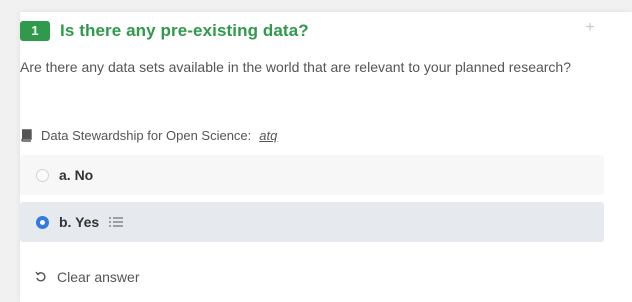 This screenshot has height=302, width=632. I want to click on question-header: 1 Is there any pre-existing data?, so click(164, 31).